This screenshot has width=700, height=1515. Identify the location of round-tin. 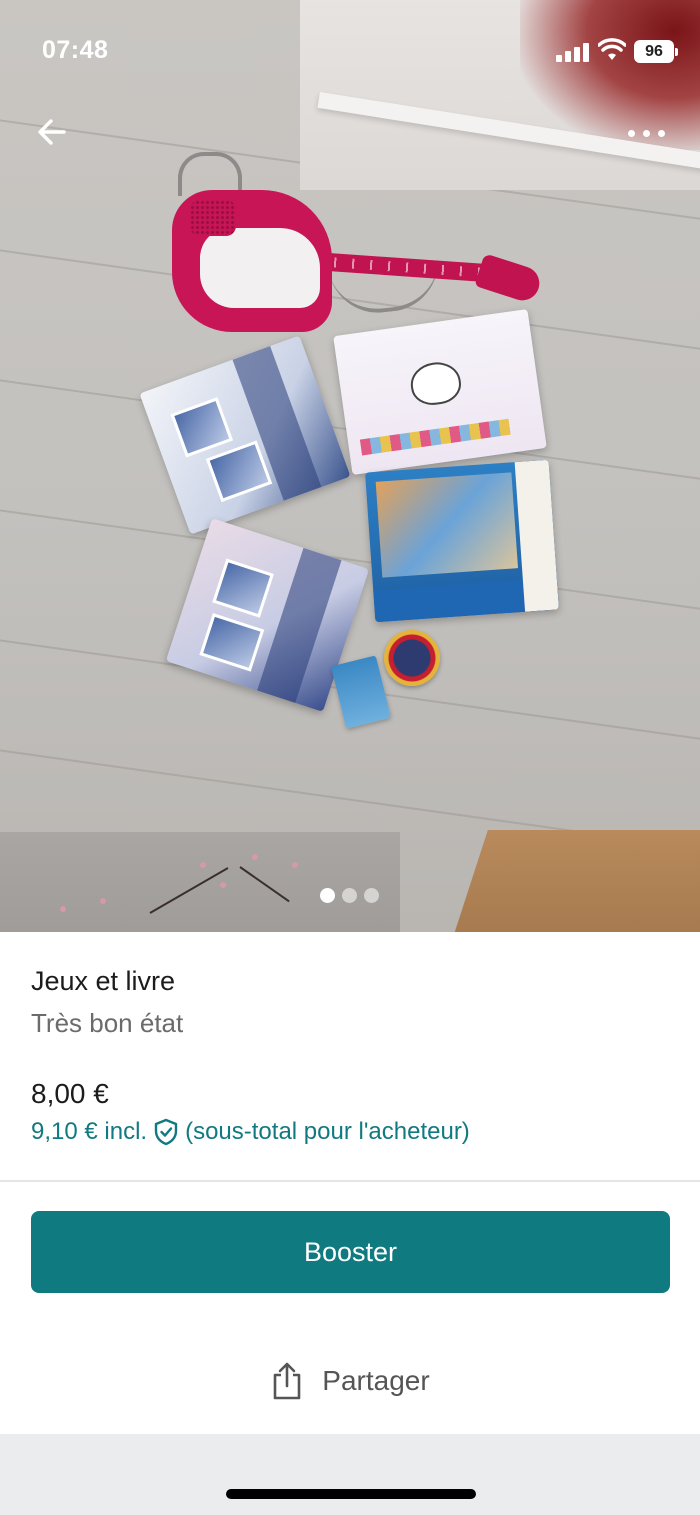
(412, 658).